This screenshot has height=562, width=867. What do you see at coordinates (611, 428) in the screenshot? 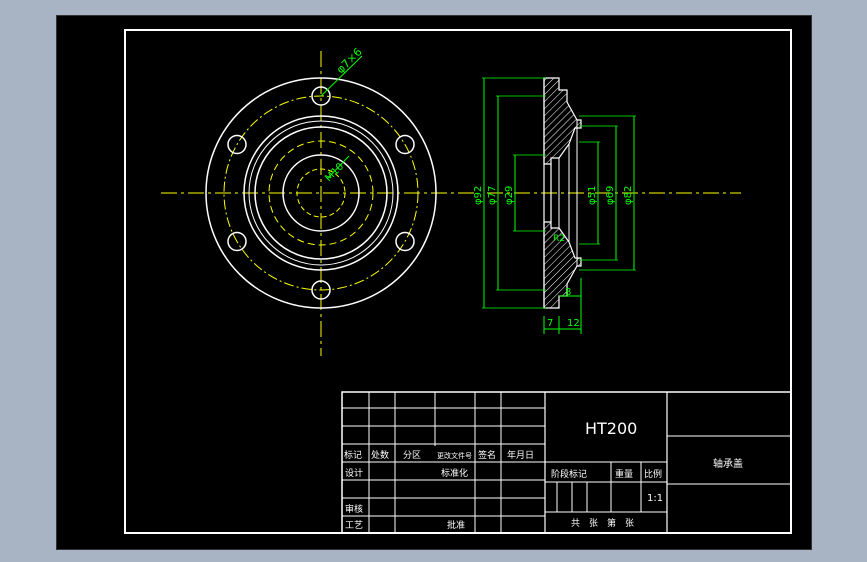
I see `material-text: HT200` at bounding box center [611, 428].